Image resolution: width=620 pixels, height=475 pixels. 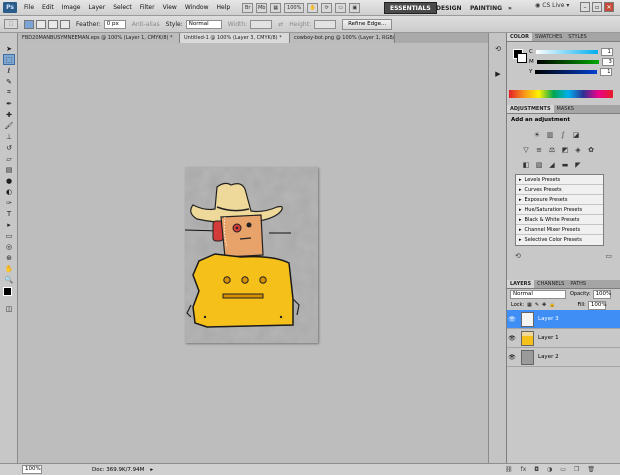 What do you see at coordinates (9, 246) in the screenshot?
I see `3d-rotate-tool-icon: ◎` at bounding box center [9, 246].